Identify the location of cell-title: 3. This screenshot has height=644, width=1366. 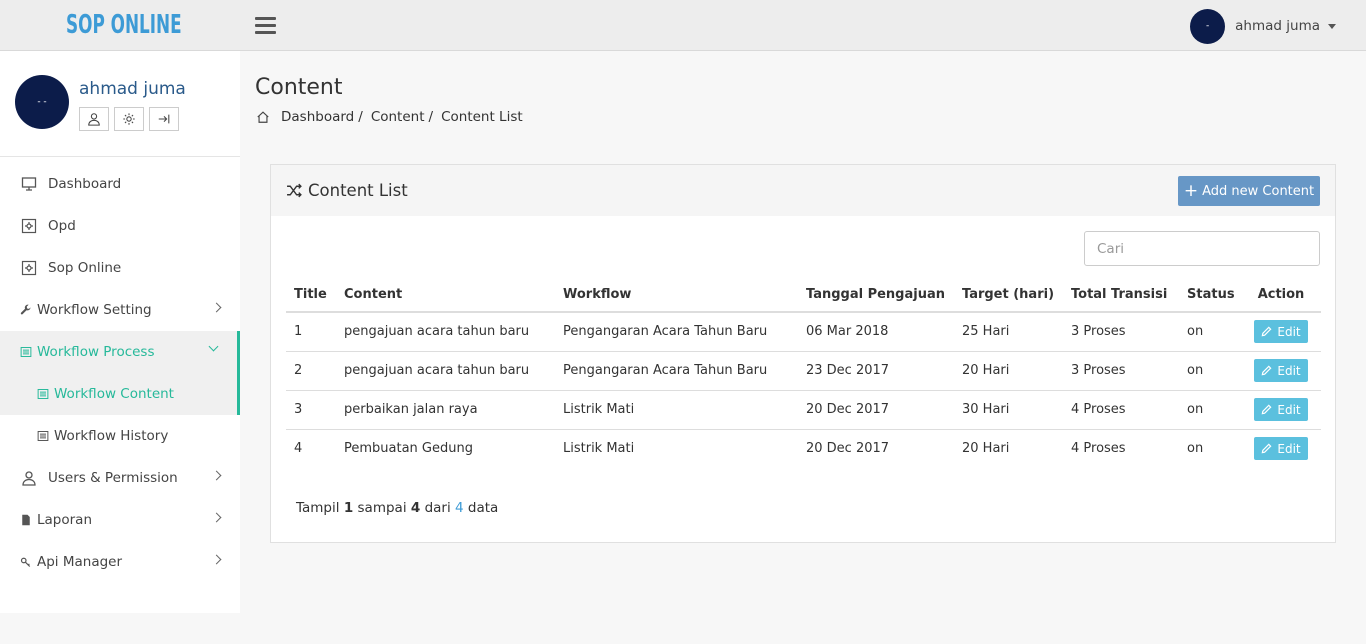
(311, 410).